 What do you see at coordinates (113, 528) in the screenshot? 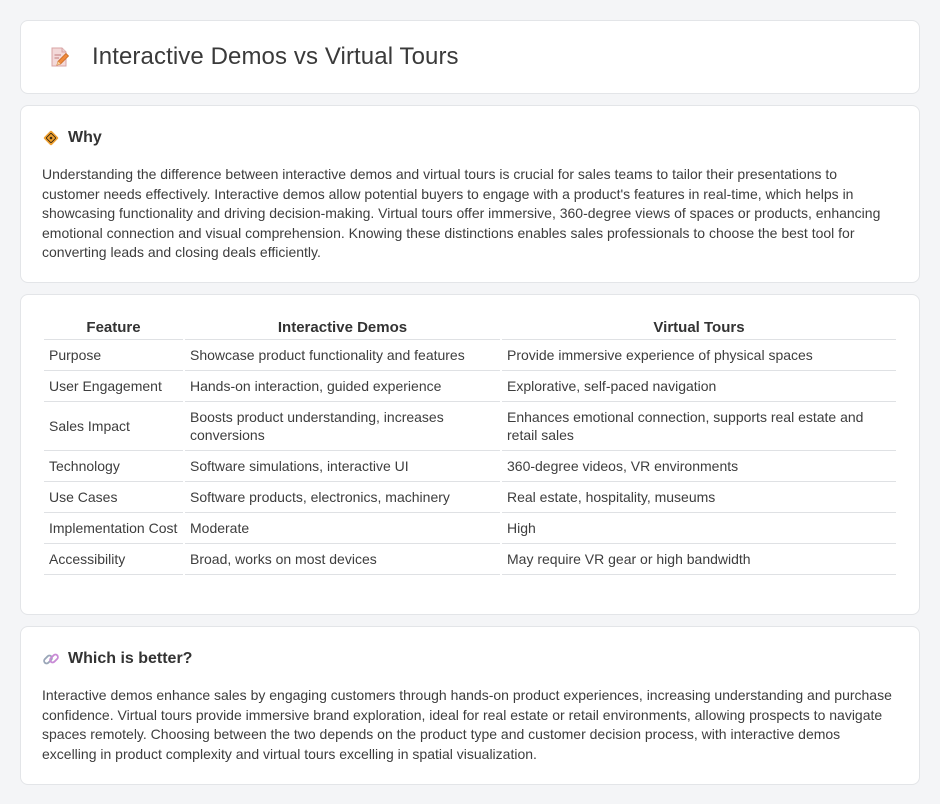
I see `row-feature: Implementation Cost` at bounding box center [113, 528].